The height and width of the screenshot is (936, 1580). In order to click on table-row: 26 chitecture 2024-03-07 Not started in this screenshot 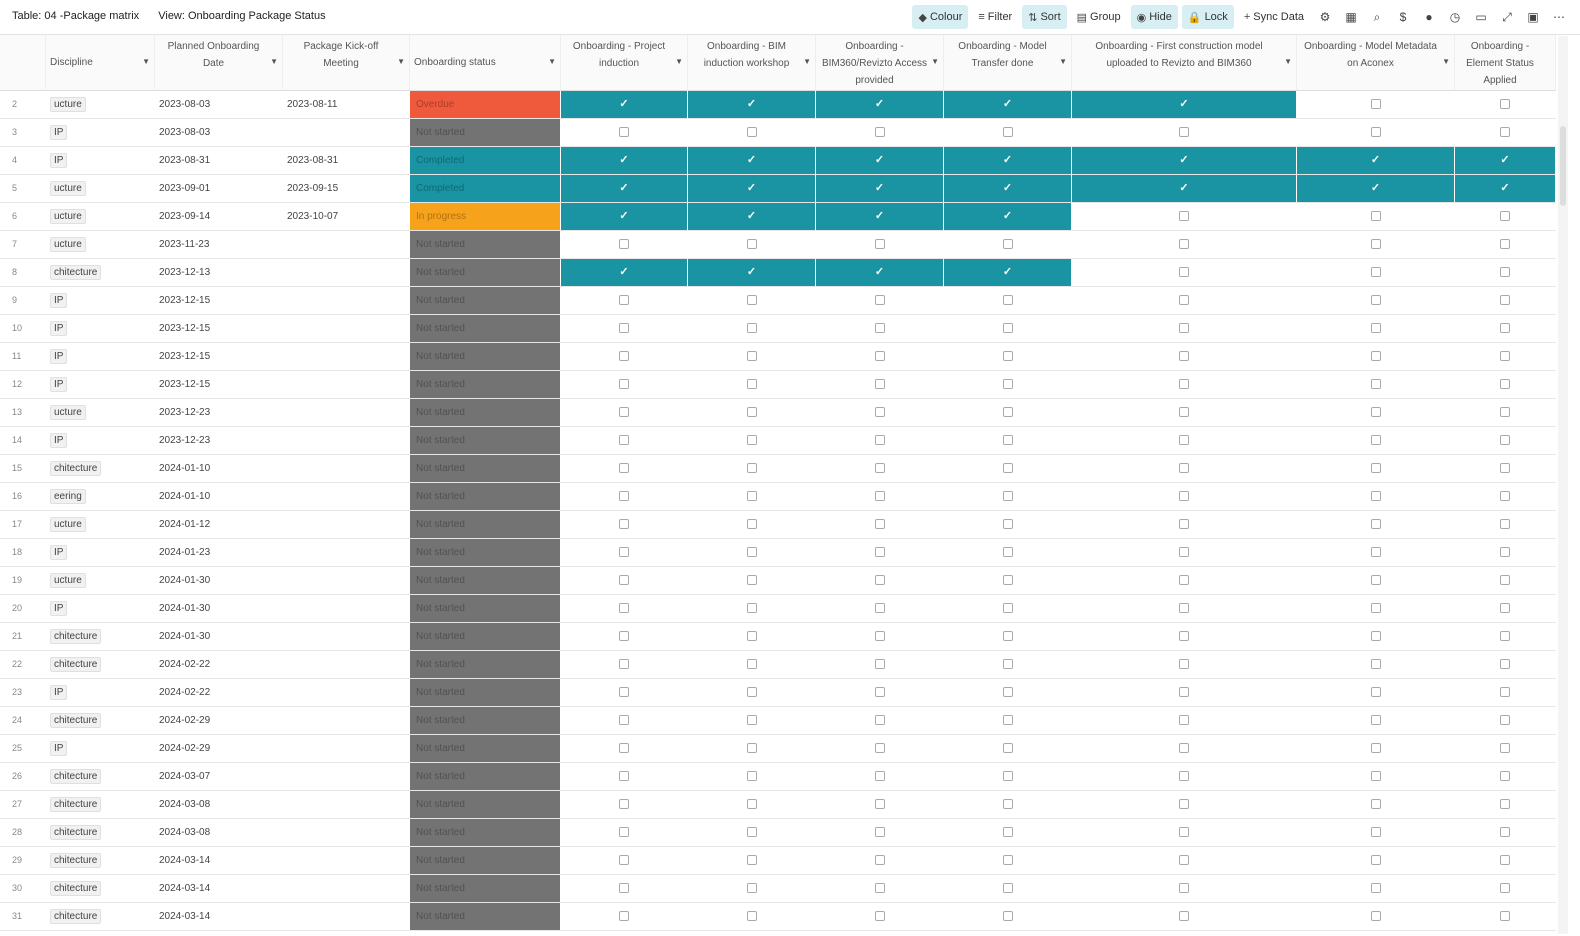, I will do `click(778, 777)`.